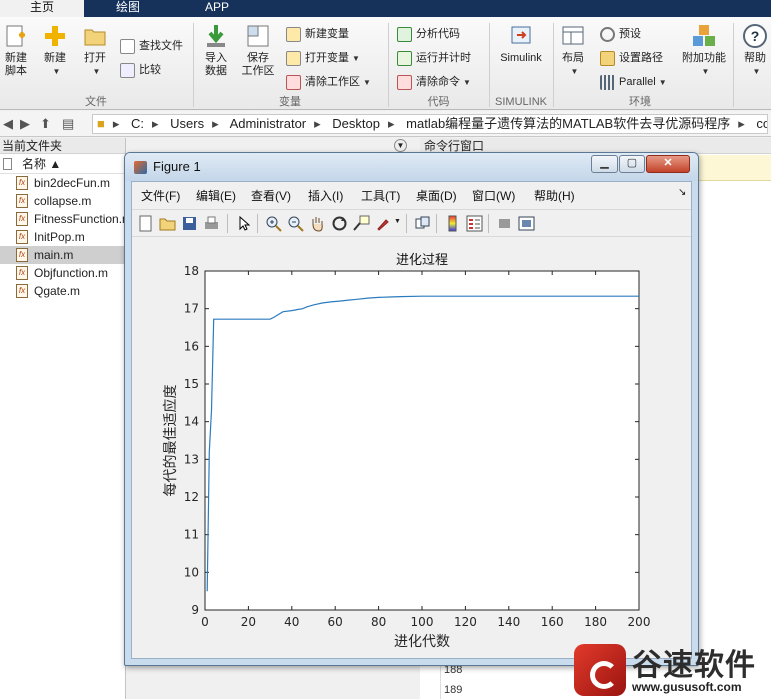  Describe the element at coordinates (216, 50) in the screenshot. I see `import-data-button: 导入 数据` at that location.